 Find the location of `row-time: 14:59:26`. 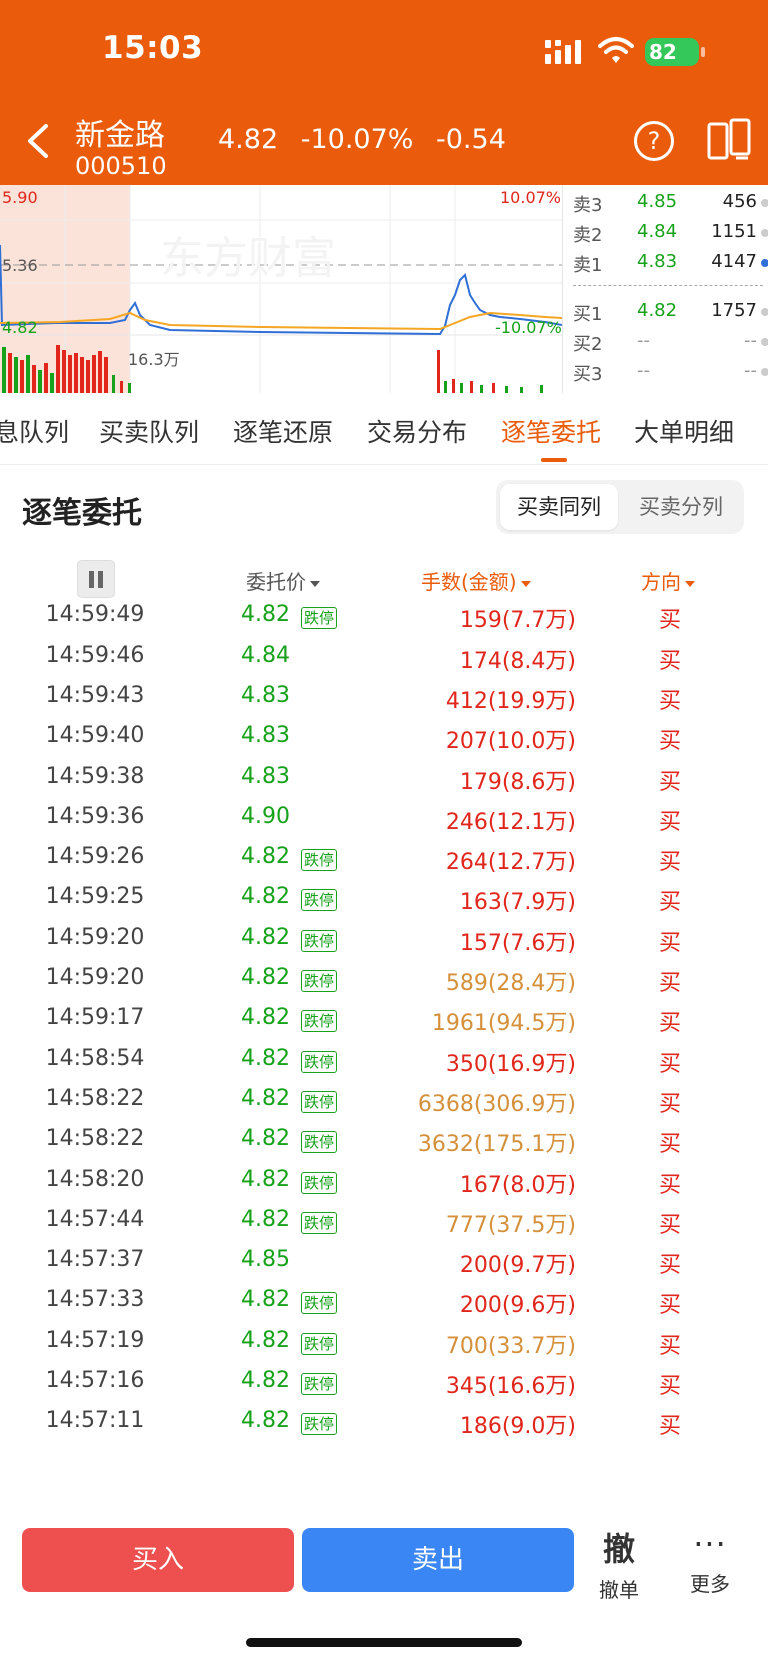

row-time: 14:59:26 is located at coordinates (95, 857).